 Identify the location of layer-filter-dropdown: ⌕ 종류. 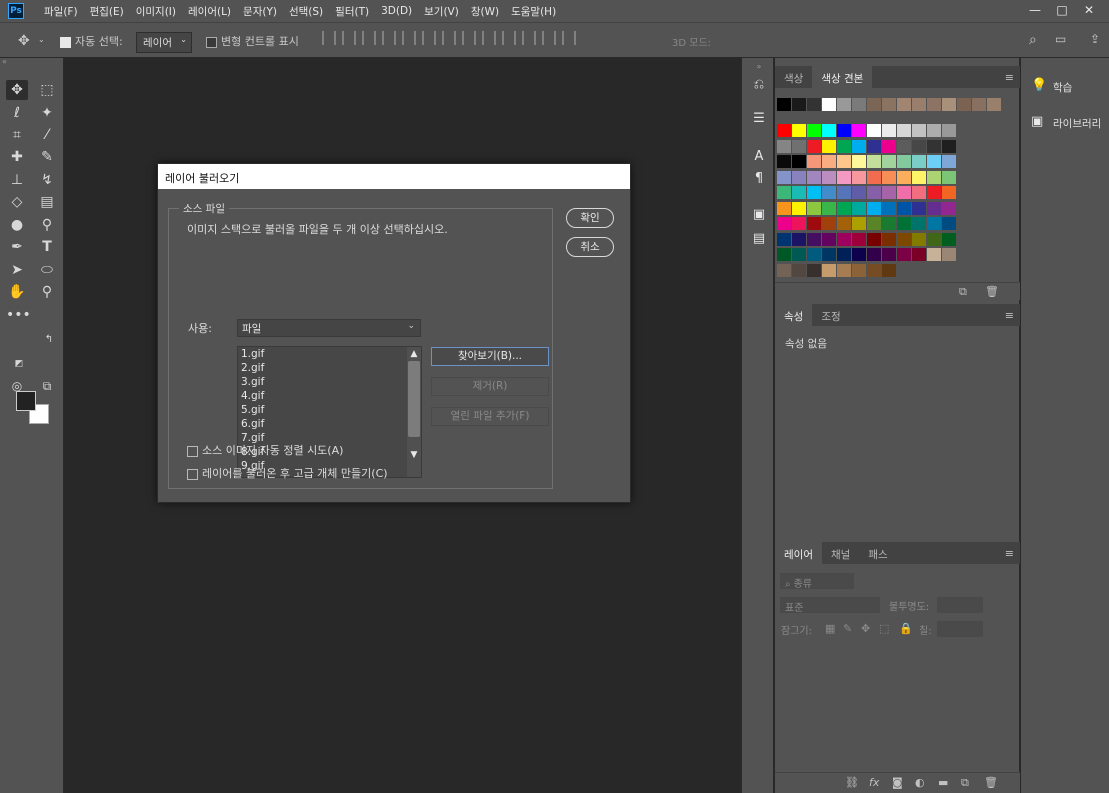
(817, 581).